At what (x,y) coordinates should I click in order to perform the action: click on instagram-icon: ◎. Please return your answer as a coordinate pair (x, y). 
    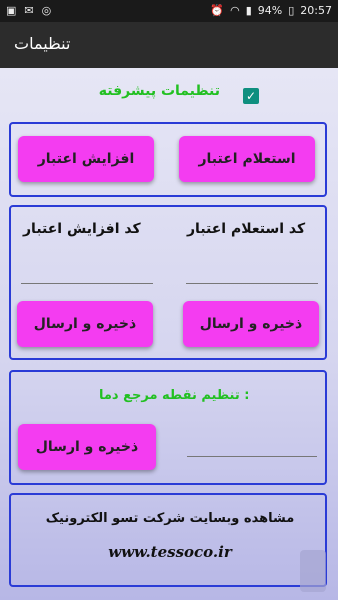
    Looking at the image, I should click on (46, 10).